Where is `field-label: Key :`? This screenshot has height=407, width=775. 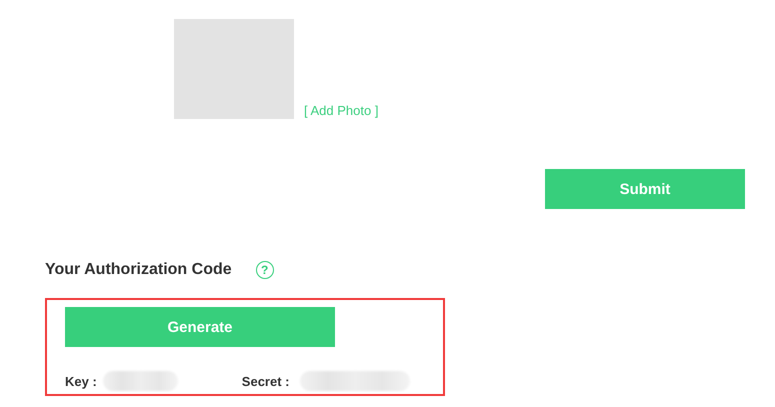
field-label: Key : is located at coordinates (81, 381).